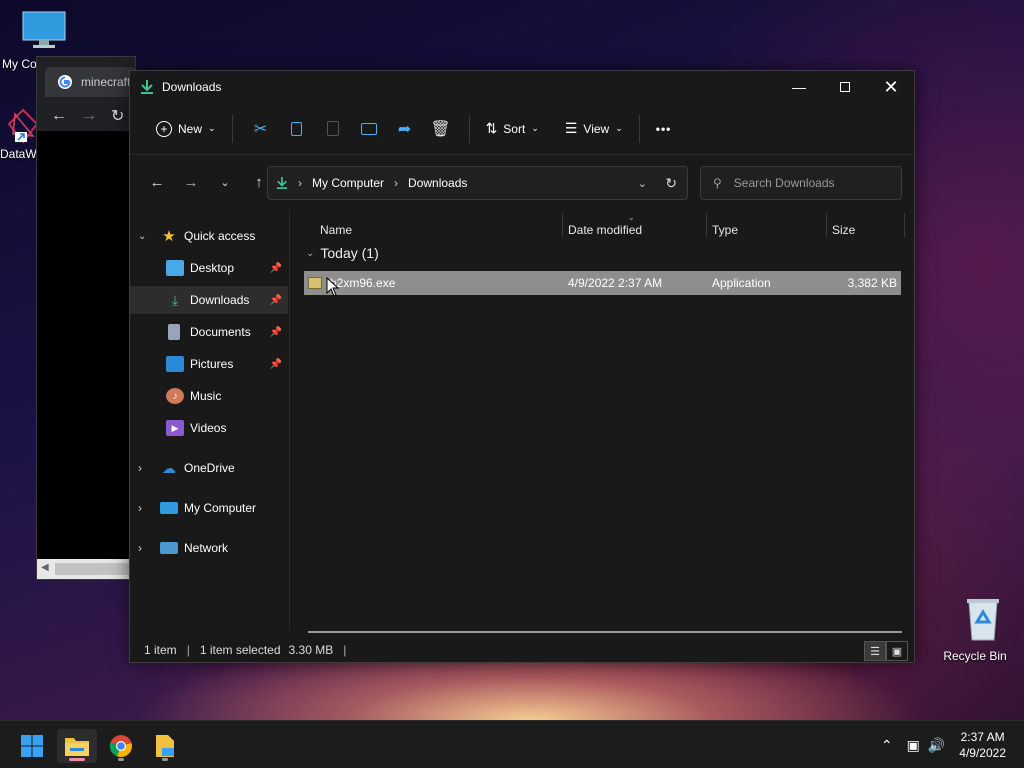  What do you see at coordinates (437, 183) in the screenshot?
I see `breadcrumb-downloads: Downloads` at bounding box center [437, 183].